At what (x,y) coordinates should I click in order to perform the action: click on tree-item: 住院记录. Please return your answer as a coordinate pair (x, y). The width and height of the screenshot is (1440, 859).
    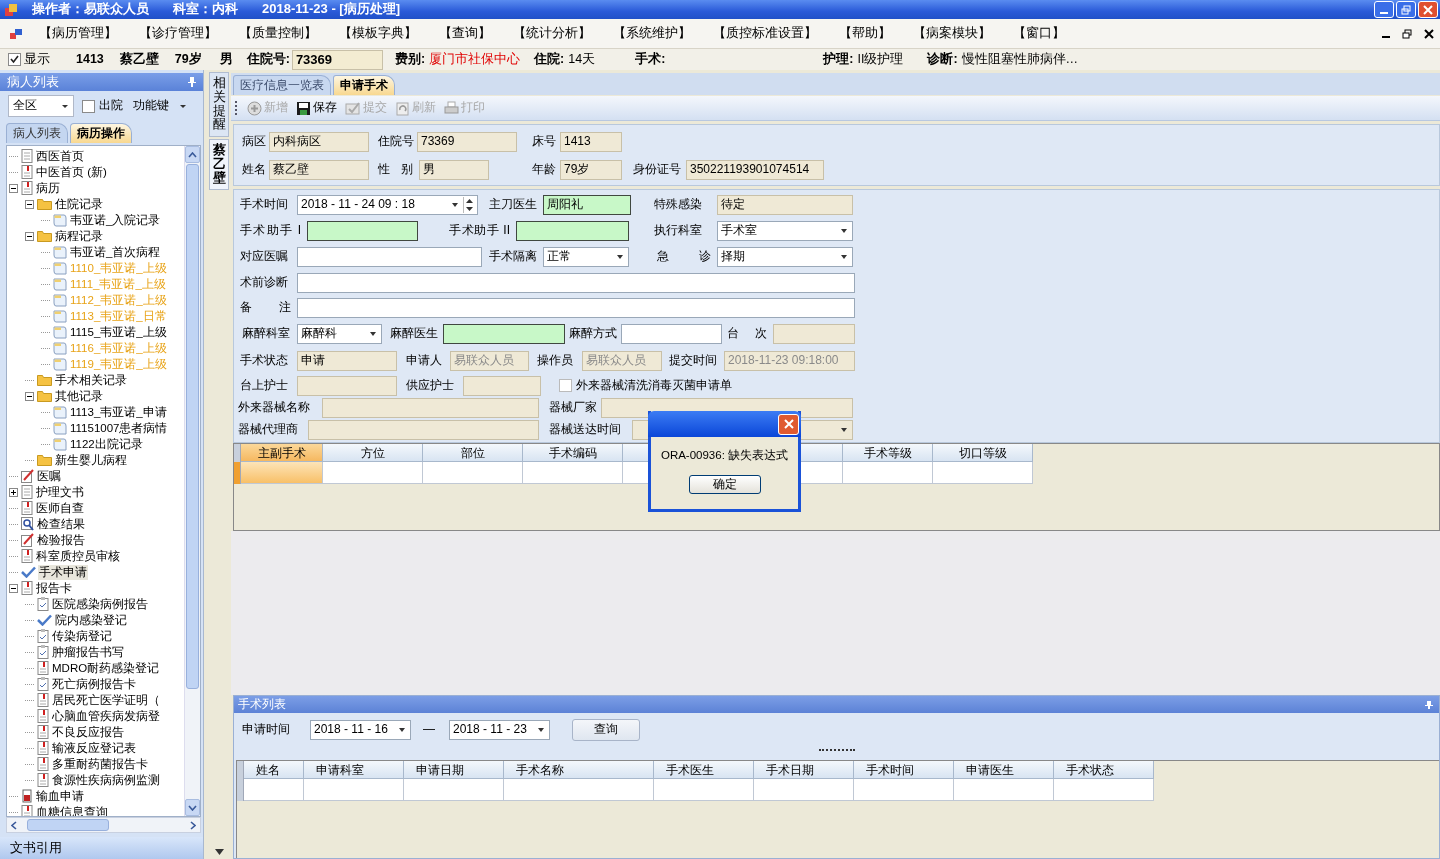
    Looking at the image, I should click on (79, 204).